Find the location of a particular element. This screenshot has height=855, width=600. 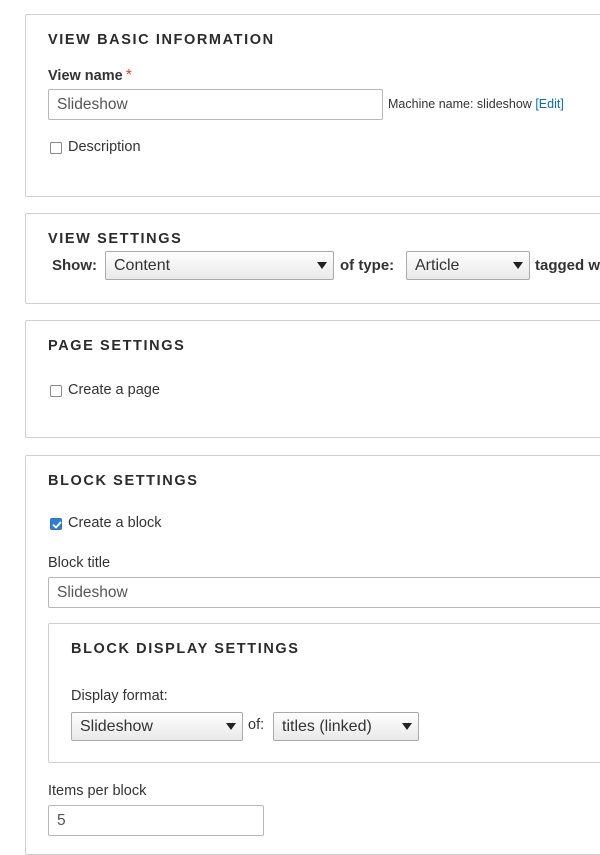

show-select: Content is located at coordinates (219, 265).